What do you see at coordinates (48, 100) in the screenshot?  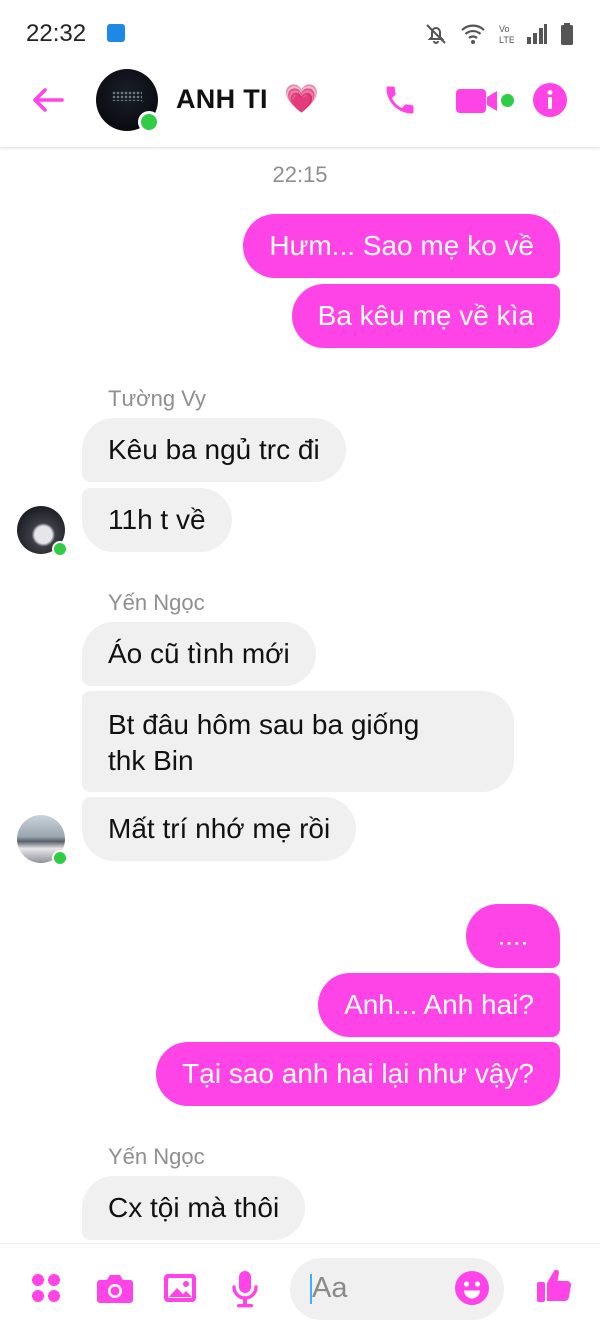 I see `back-arrow-icon` at bounding box center [48, 100].